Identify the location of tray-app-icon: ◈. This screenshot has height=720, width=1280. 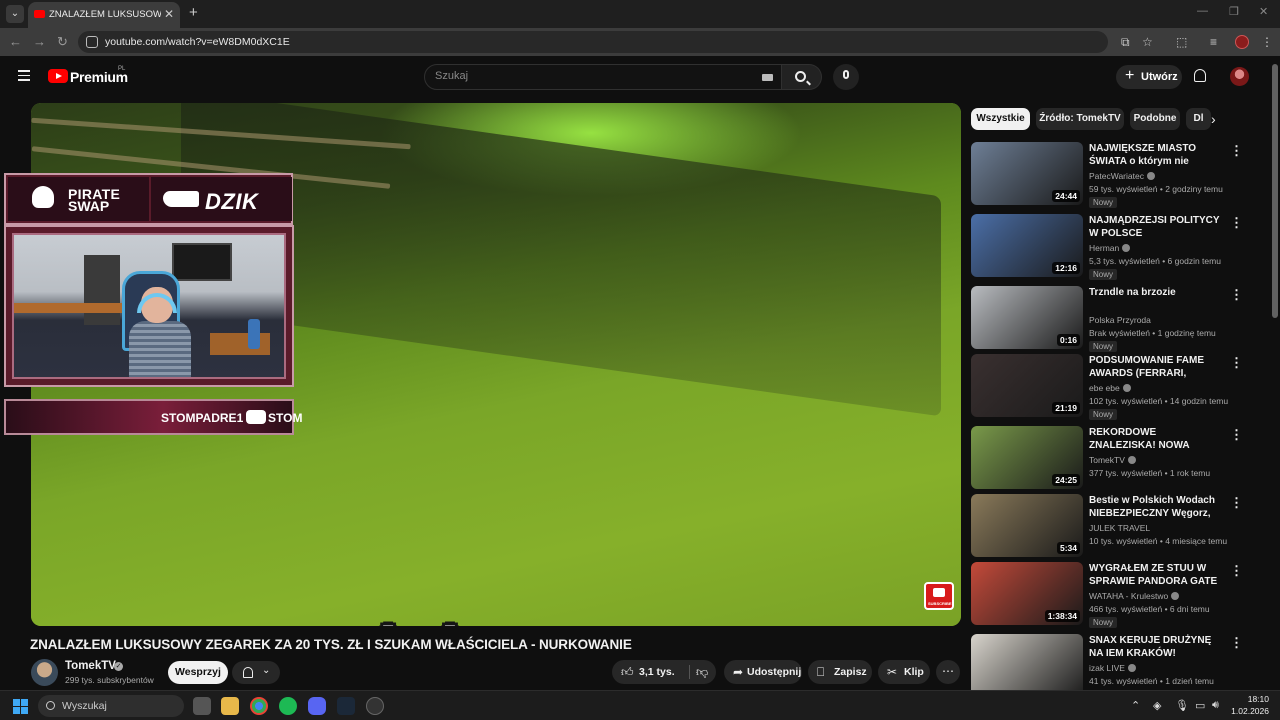
(1157, 705).